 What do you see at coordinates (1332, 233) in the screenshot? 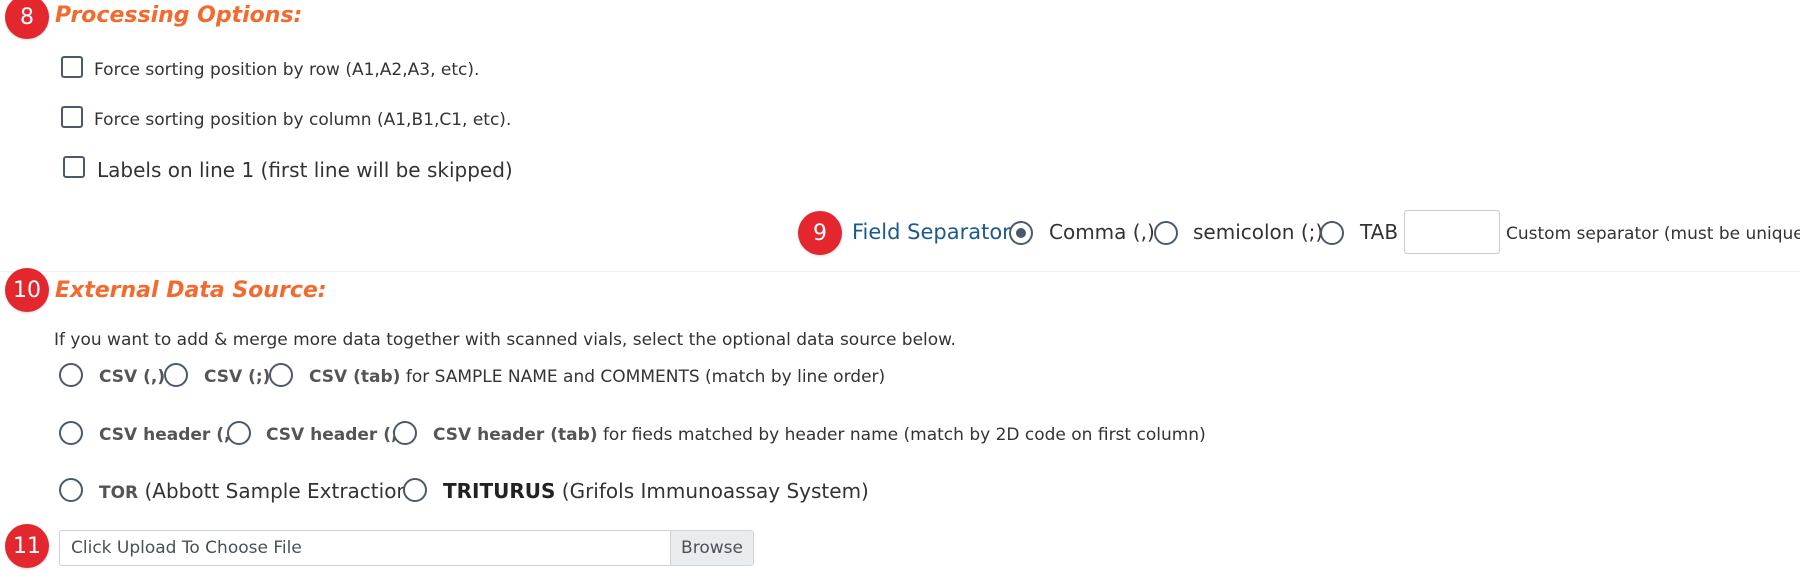
I see `separator-tab-radio` at bounding box center [1332, 233].